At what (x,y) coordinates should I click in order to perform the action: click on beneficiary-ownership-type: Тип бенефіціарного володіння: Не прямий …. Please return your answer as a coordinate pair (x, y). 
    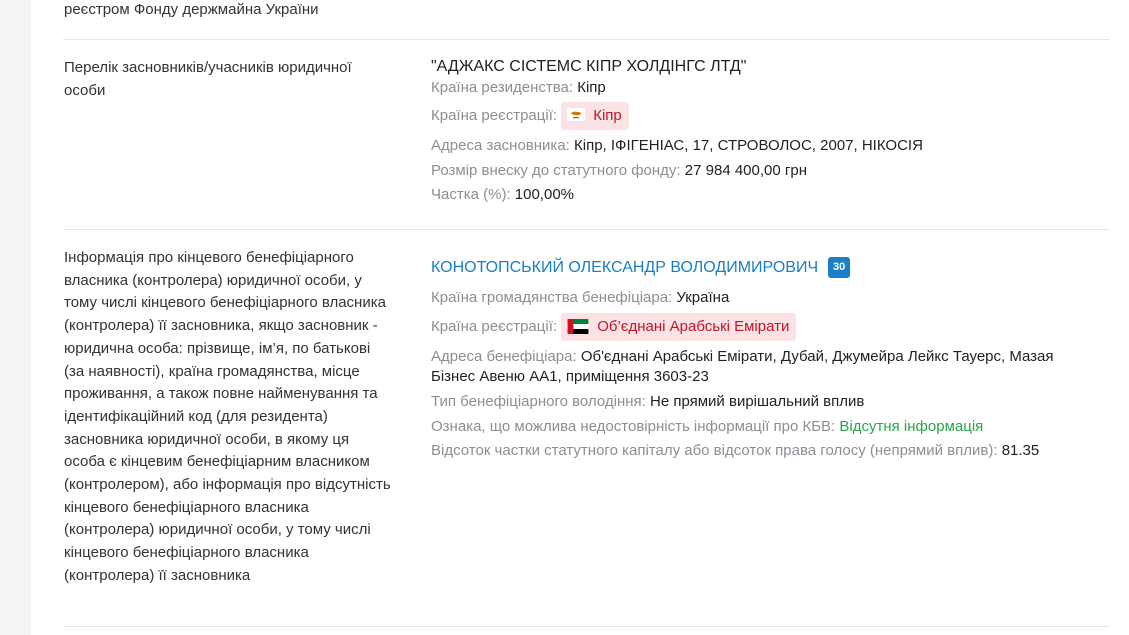
    Looking at the image, I should click on (647, 402).